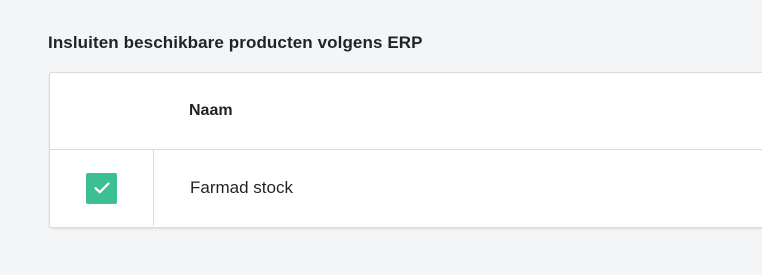 This screenshot has height=275, width=762. I want to click on header-select-column, so click(101, 111).